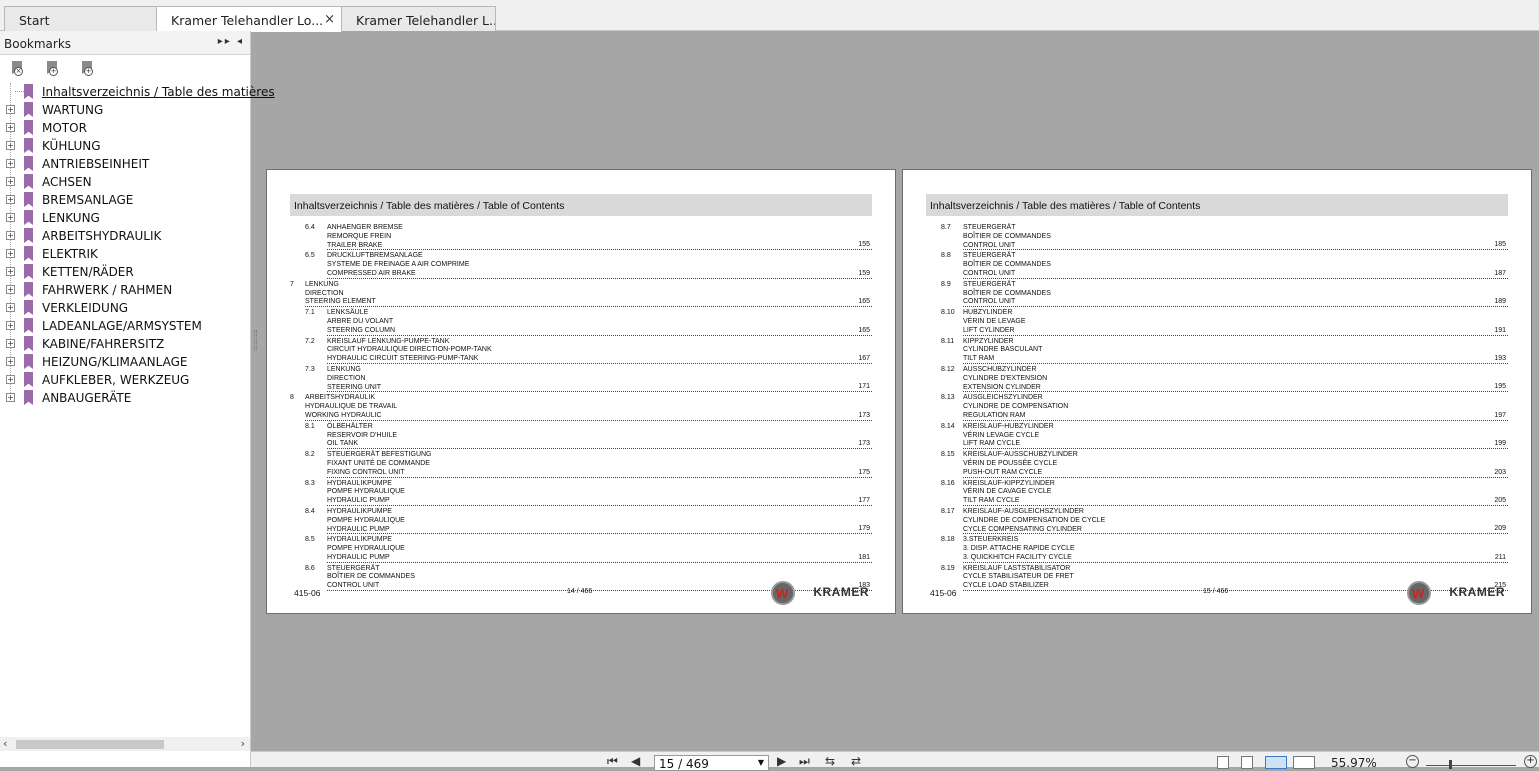 This screenshot has height=771, width=1539. I want to click on bookmark-item: Inhaltsverzeichnis / Table des matières, so click(137, 92).